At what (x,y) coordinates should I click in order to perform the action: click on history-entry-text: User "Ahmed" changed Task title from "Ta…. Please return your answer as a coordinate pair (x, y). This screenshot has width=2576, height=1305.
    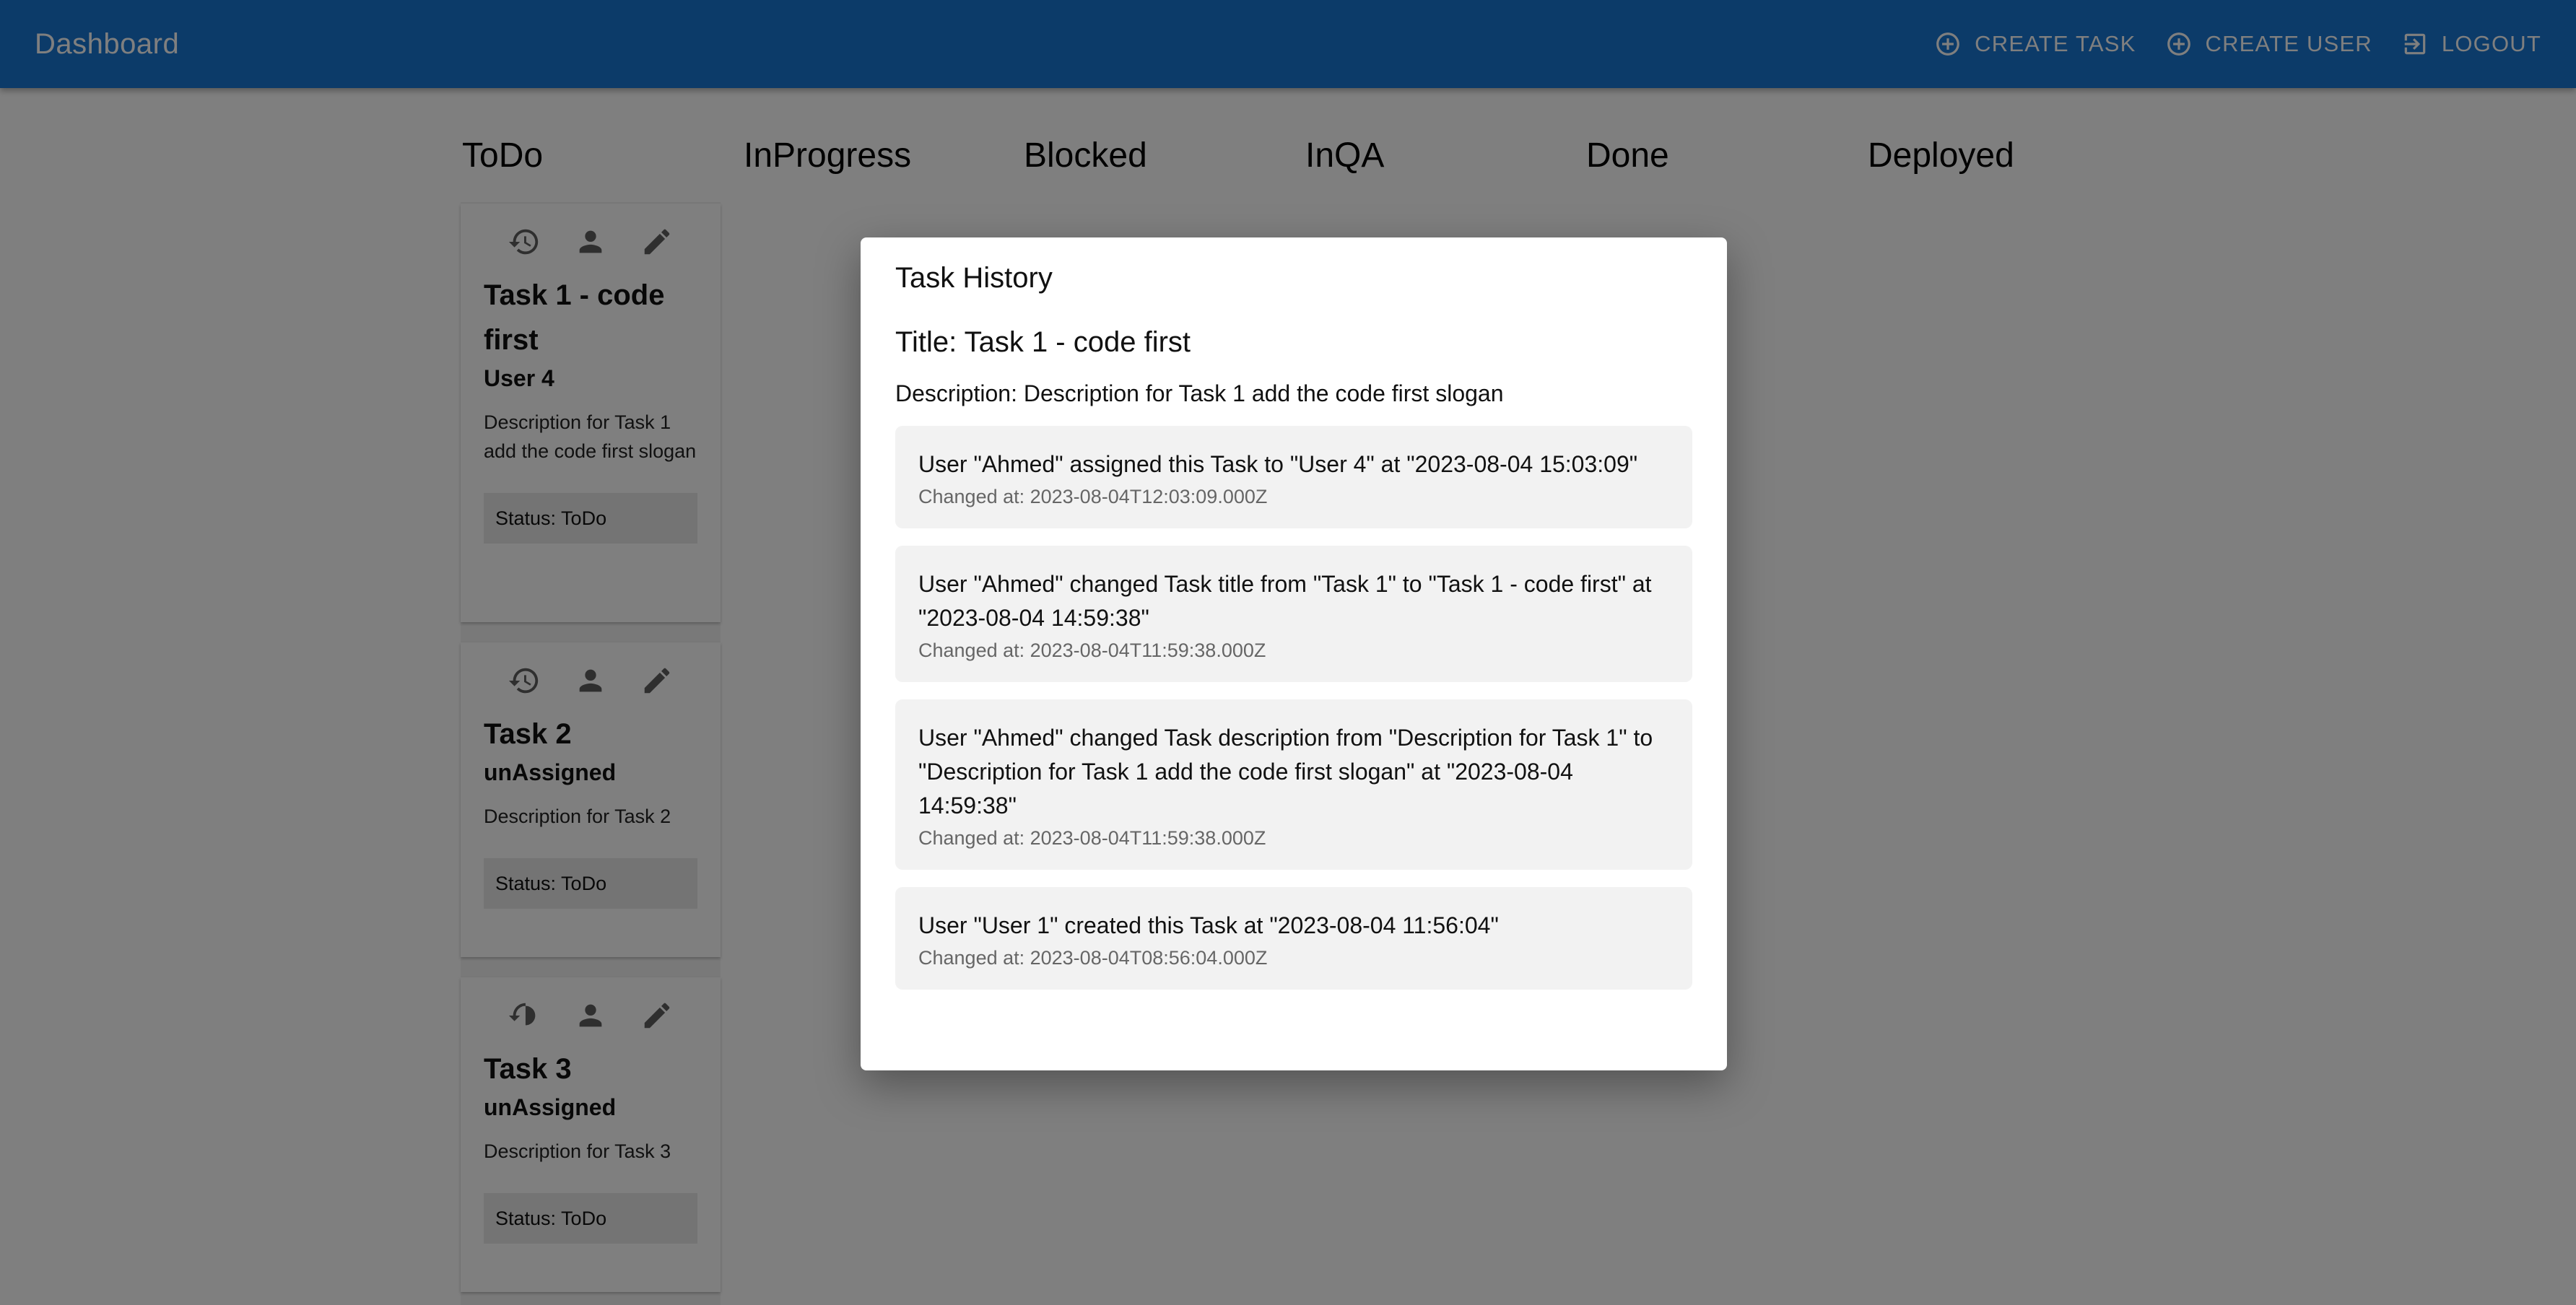
    Looking at the image, I should click on (1285, 601).